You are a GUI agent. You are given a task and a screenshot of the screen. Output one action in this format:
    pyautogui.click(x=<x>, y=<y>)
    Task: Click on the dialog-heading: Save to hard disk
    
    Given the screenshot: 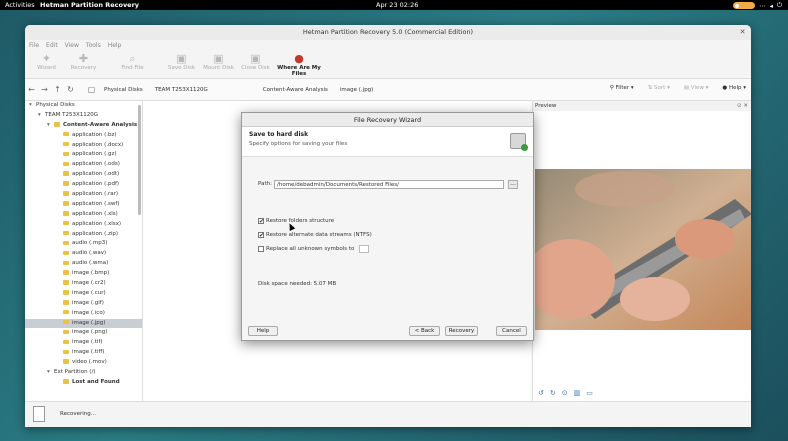 What is the action you would take?
    pyautogui.click(x=279, y=134)
    